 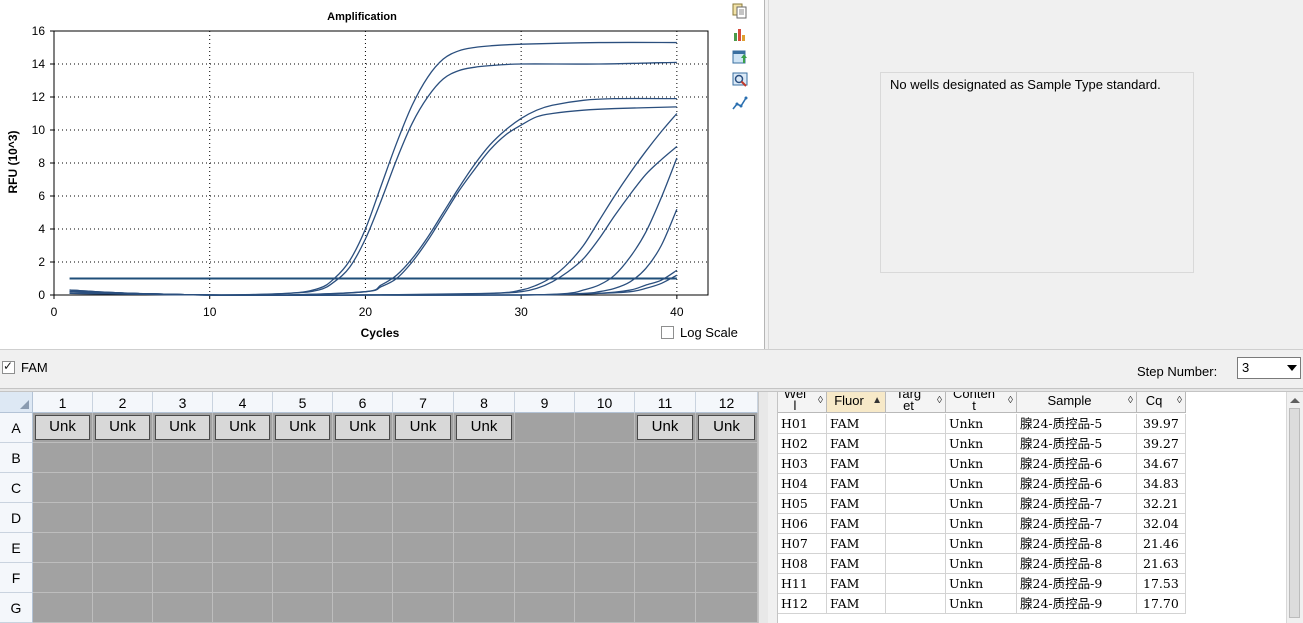 What do you see at coordinates (484, 428) in the screenshot?
I see `plate-well-A8: Unk` at bounding box center [484, 428].